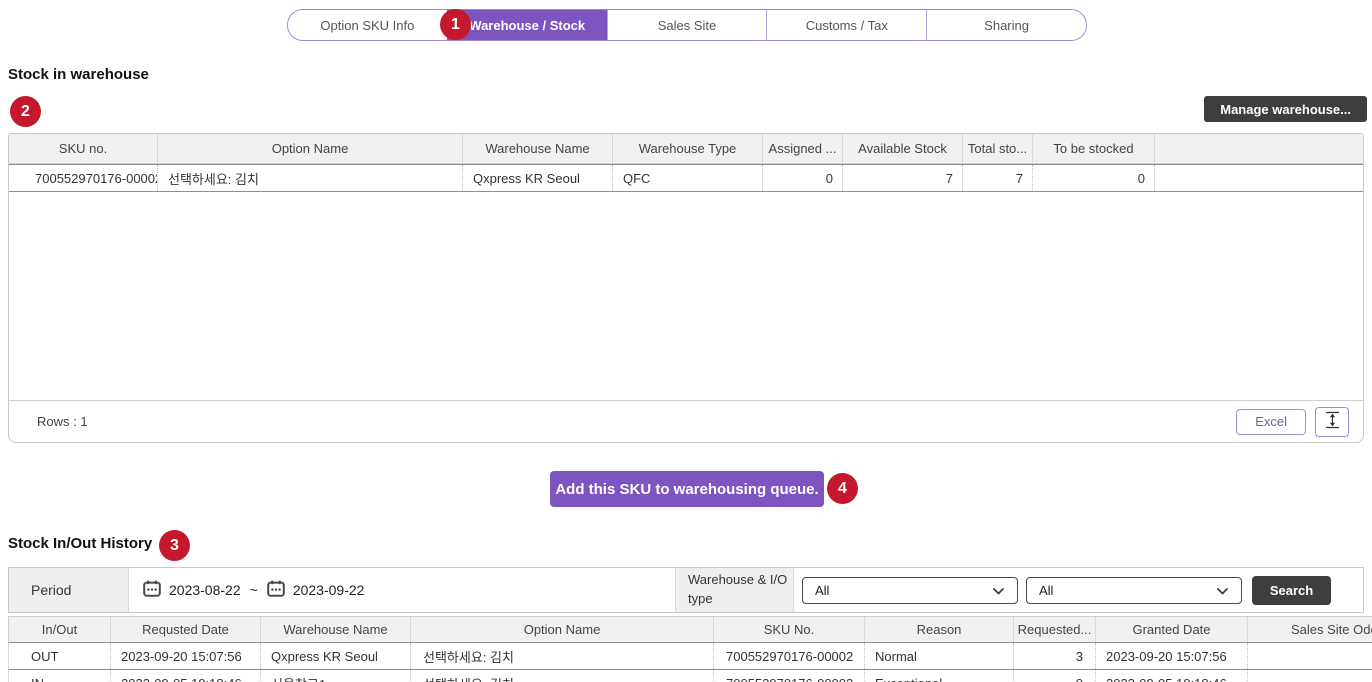 This screenshot has height=682, width=1372. What do you see at coordinates (1006, 25) in the screenshot?
I see `tab-sharing: Sharing` at bounding box center [1006, 25].